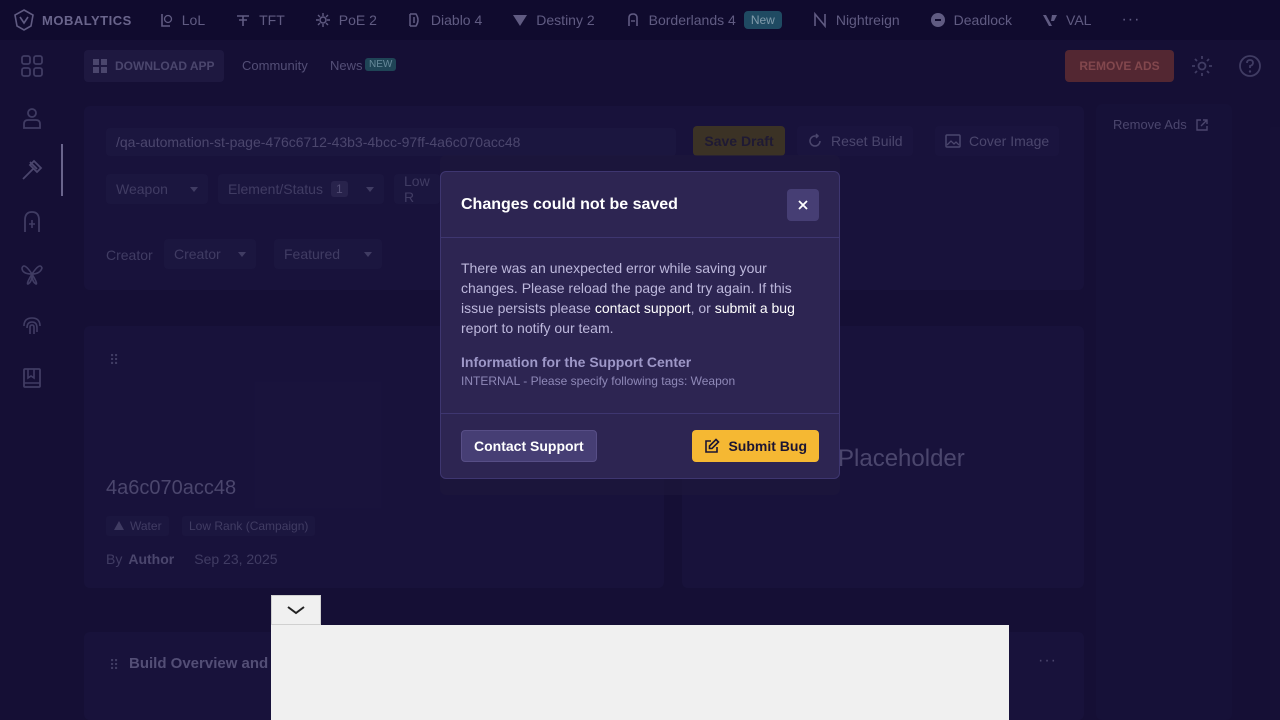  I want to click on chevron-down-icon, so click(296, 610).